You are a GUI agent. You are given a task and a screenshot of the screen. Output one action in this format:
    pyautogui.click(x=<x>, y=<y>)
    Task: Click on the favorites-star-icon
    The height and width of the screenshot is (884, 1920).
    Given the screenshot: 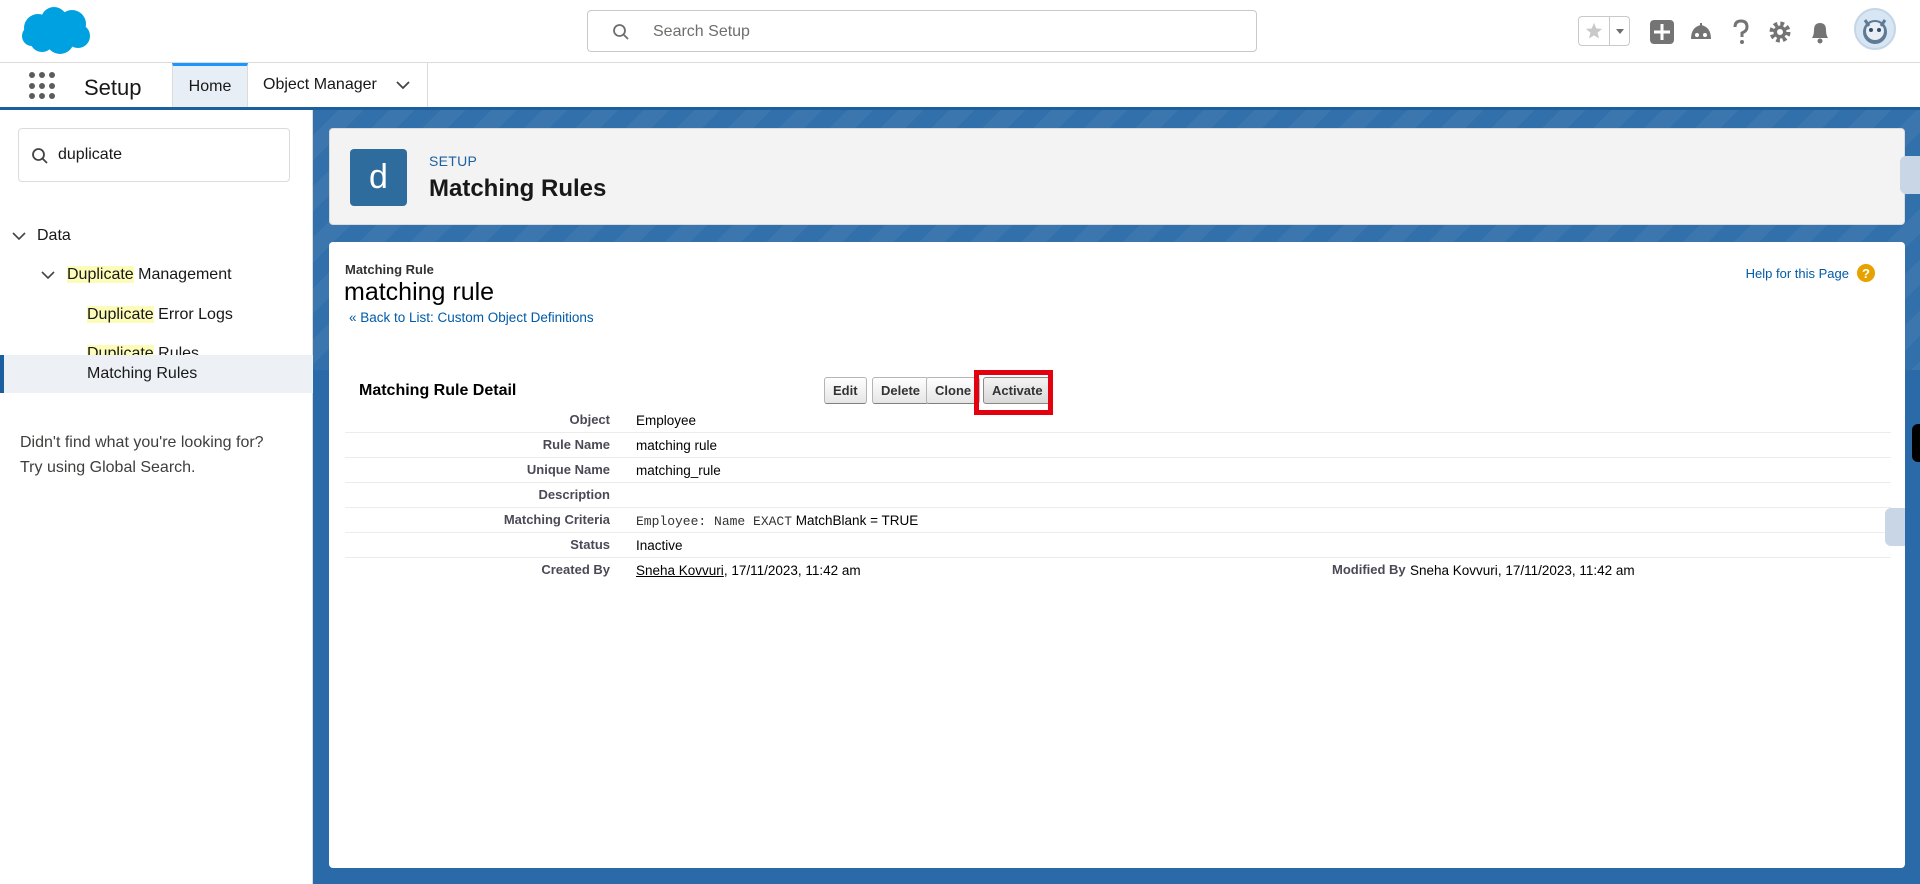 What is the action you would take?
    pyautogui.click(x=1594, y=31)
    